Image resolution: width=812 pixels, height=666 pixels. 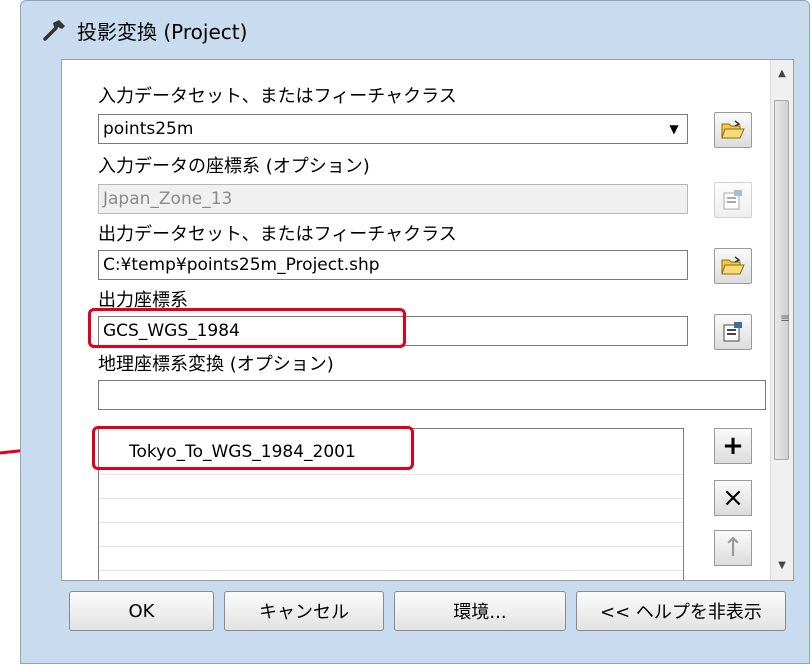 What do you see at coordinates (681, 611) in the screenshot?
I see `toggle-help-button: << ヘルプを非表示` at bounding box center [681, 611].